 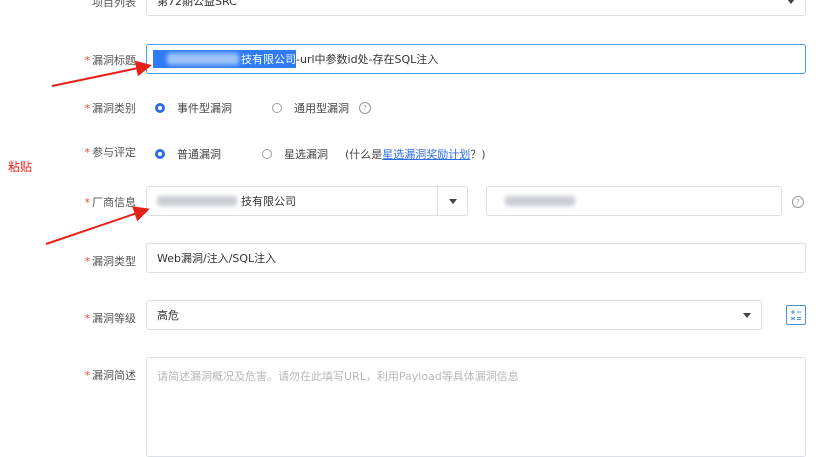 I want to click on radio-normal-vuln: 普通漏洞, so click(x=188, y=154).